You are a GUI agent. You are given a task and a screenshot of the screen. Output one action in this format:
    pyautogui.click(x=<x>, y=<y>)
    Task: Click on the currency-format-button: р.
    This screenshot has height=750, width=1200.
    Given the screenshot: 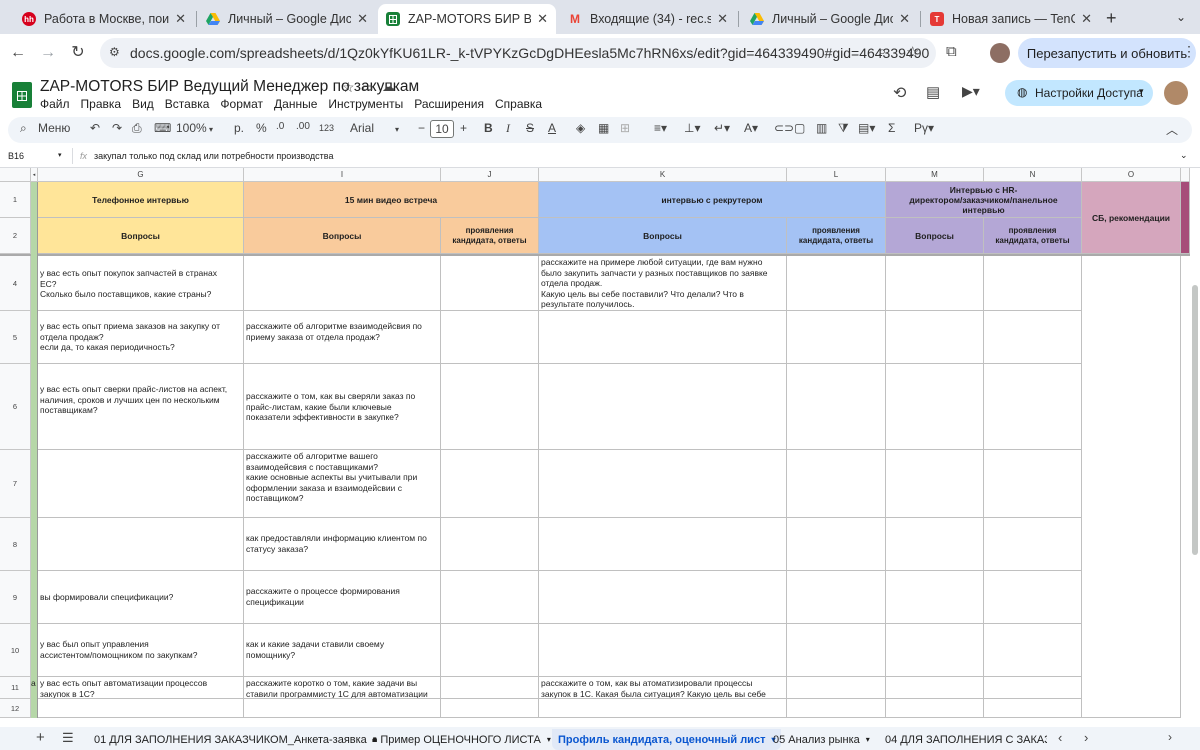 What is the action you would take?
    pyautogui.click(x=239, y=128)
    